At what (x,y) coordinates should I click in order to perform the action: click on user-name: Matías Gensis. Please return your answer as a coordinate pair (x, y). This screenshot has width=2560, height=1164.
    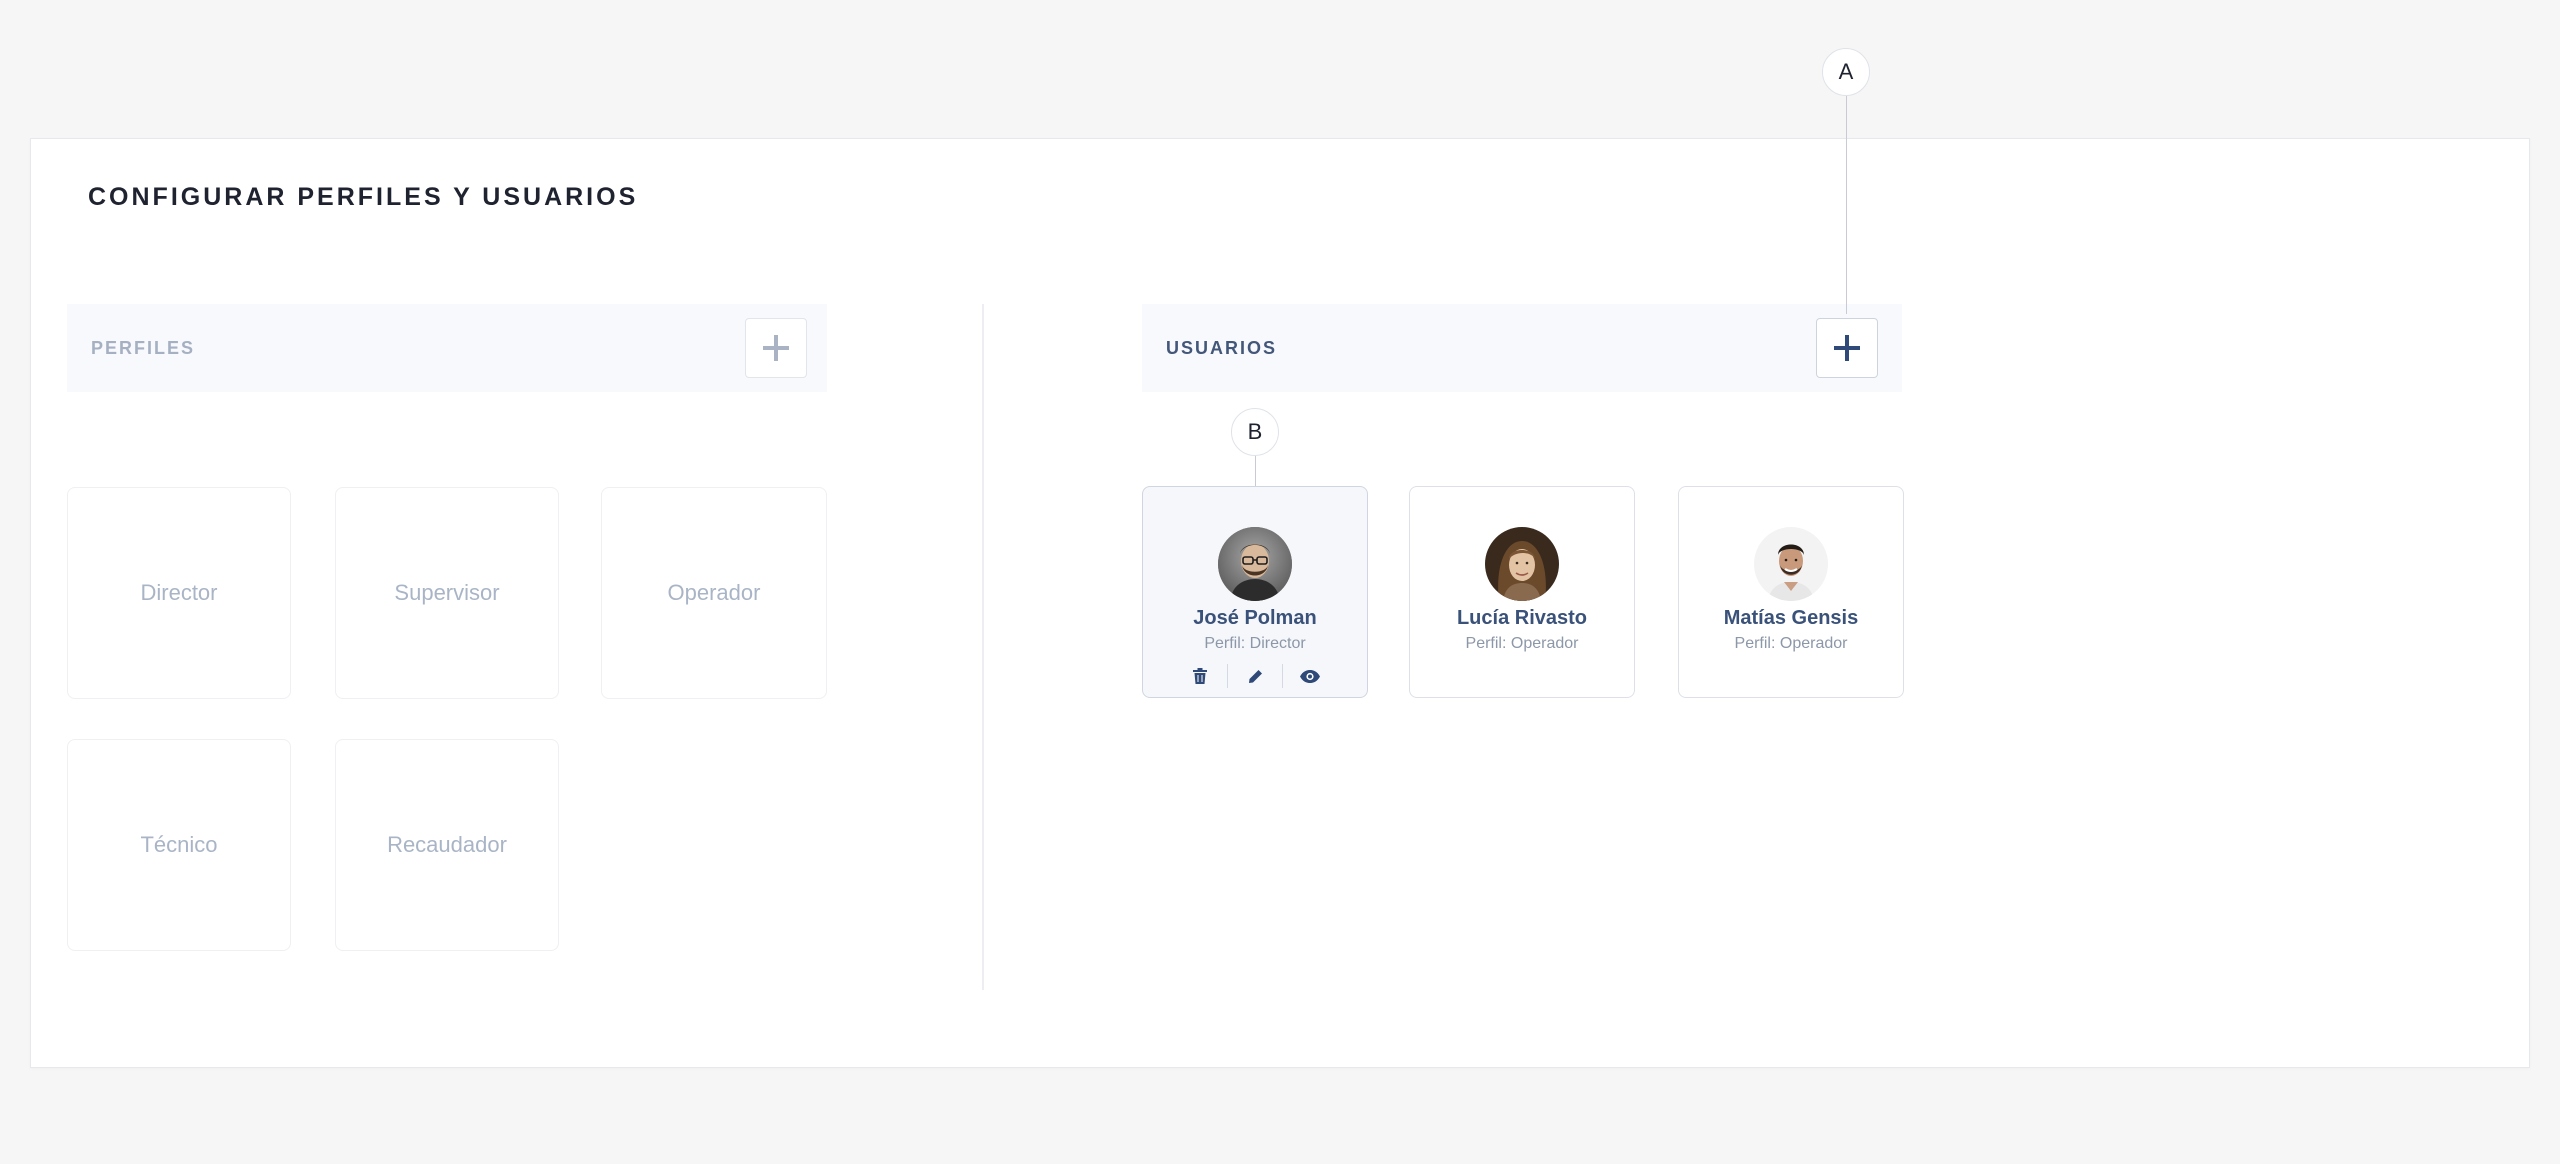
    Looking at the image, I should click on (1791, 618).